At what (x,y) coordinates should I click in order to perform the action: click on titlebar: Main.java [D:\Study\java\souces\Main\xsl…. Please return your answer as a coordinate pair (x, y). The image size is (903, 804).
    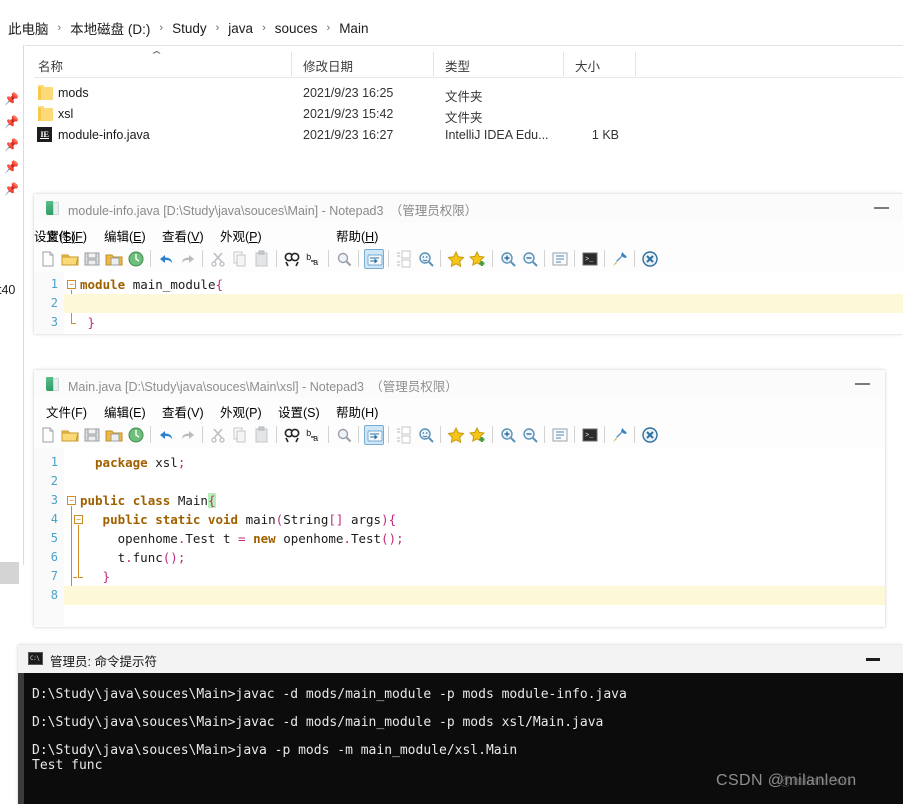
    Looking at the image, I should click on (459, 384).